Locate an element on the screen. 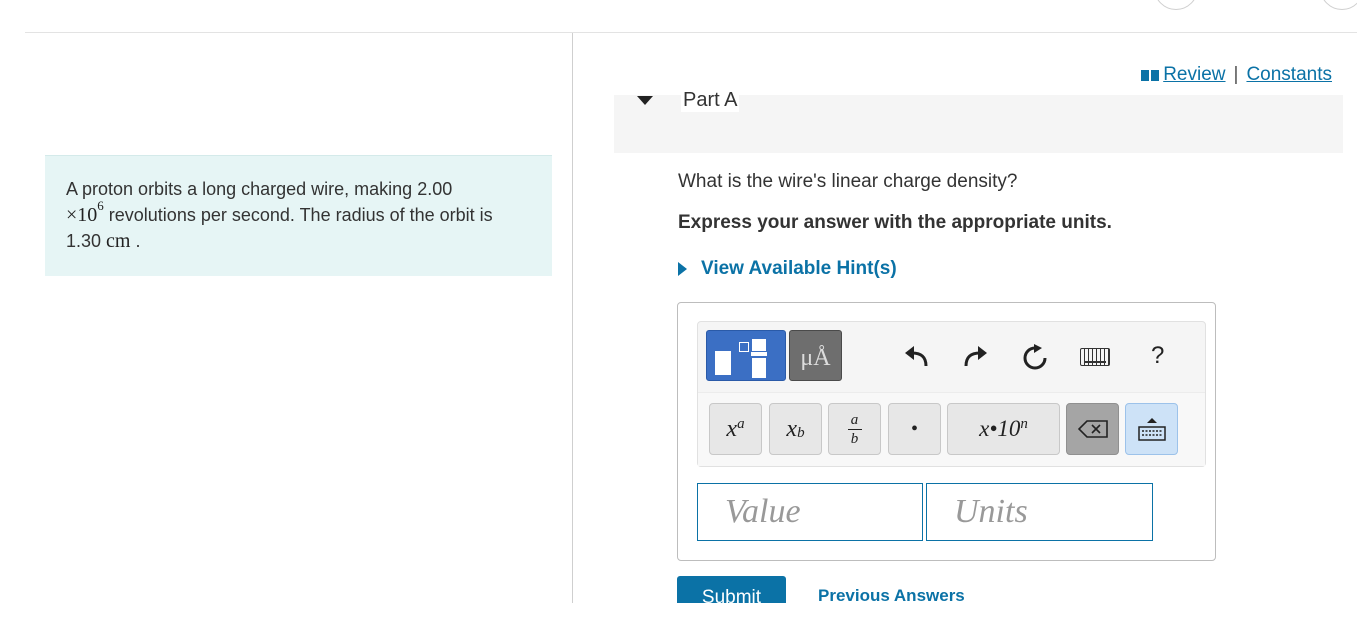 The width and height of the screenshot is (1357, 633). backspace-icon is located at coordinates (1092, 429).